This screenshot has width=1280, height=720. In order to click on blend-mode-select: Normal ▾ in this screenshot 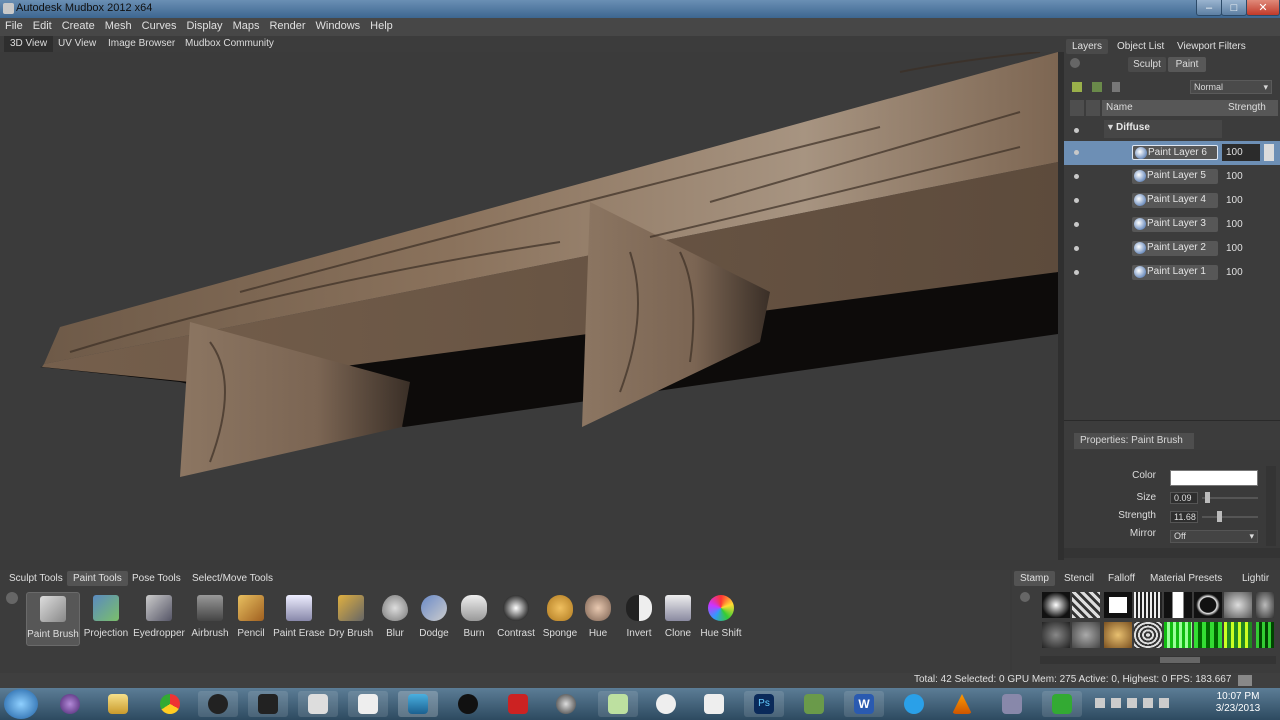, I will do `click(1231, 87)`.